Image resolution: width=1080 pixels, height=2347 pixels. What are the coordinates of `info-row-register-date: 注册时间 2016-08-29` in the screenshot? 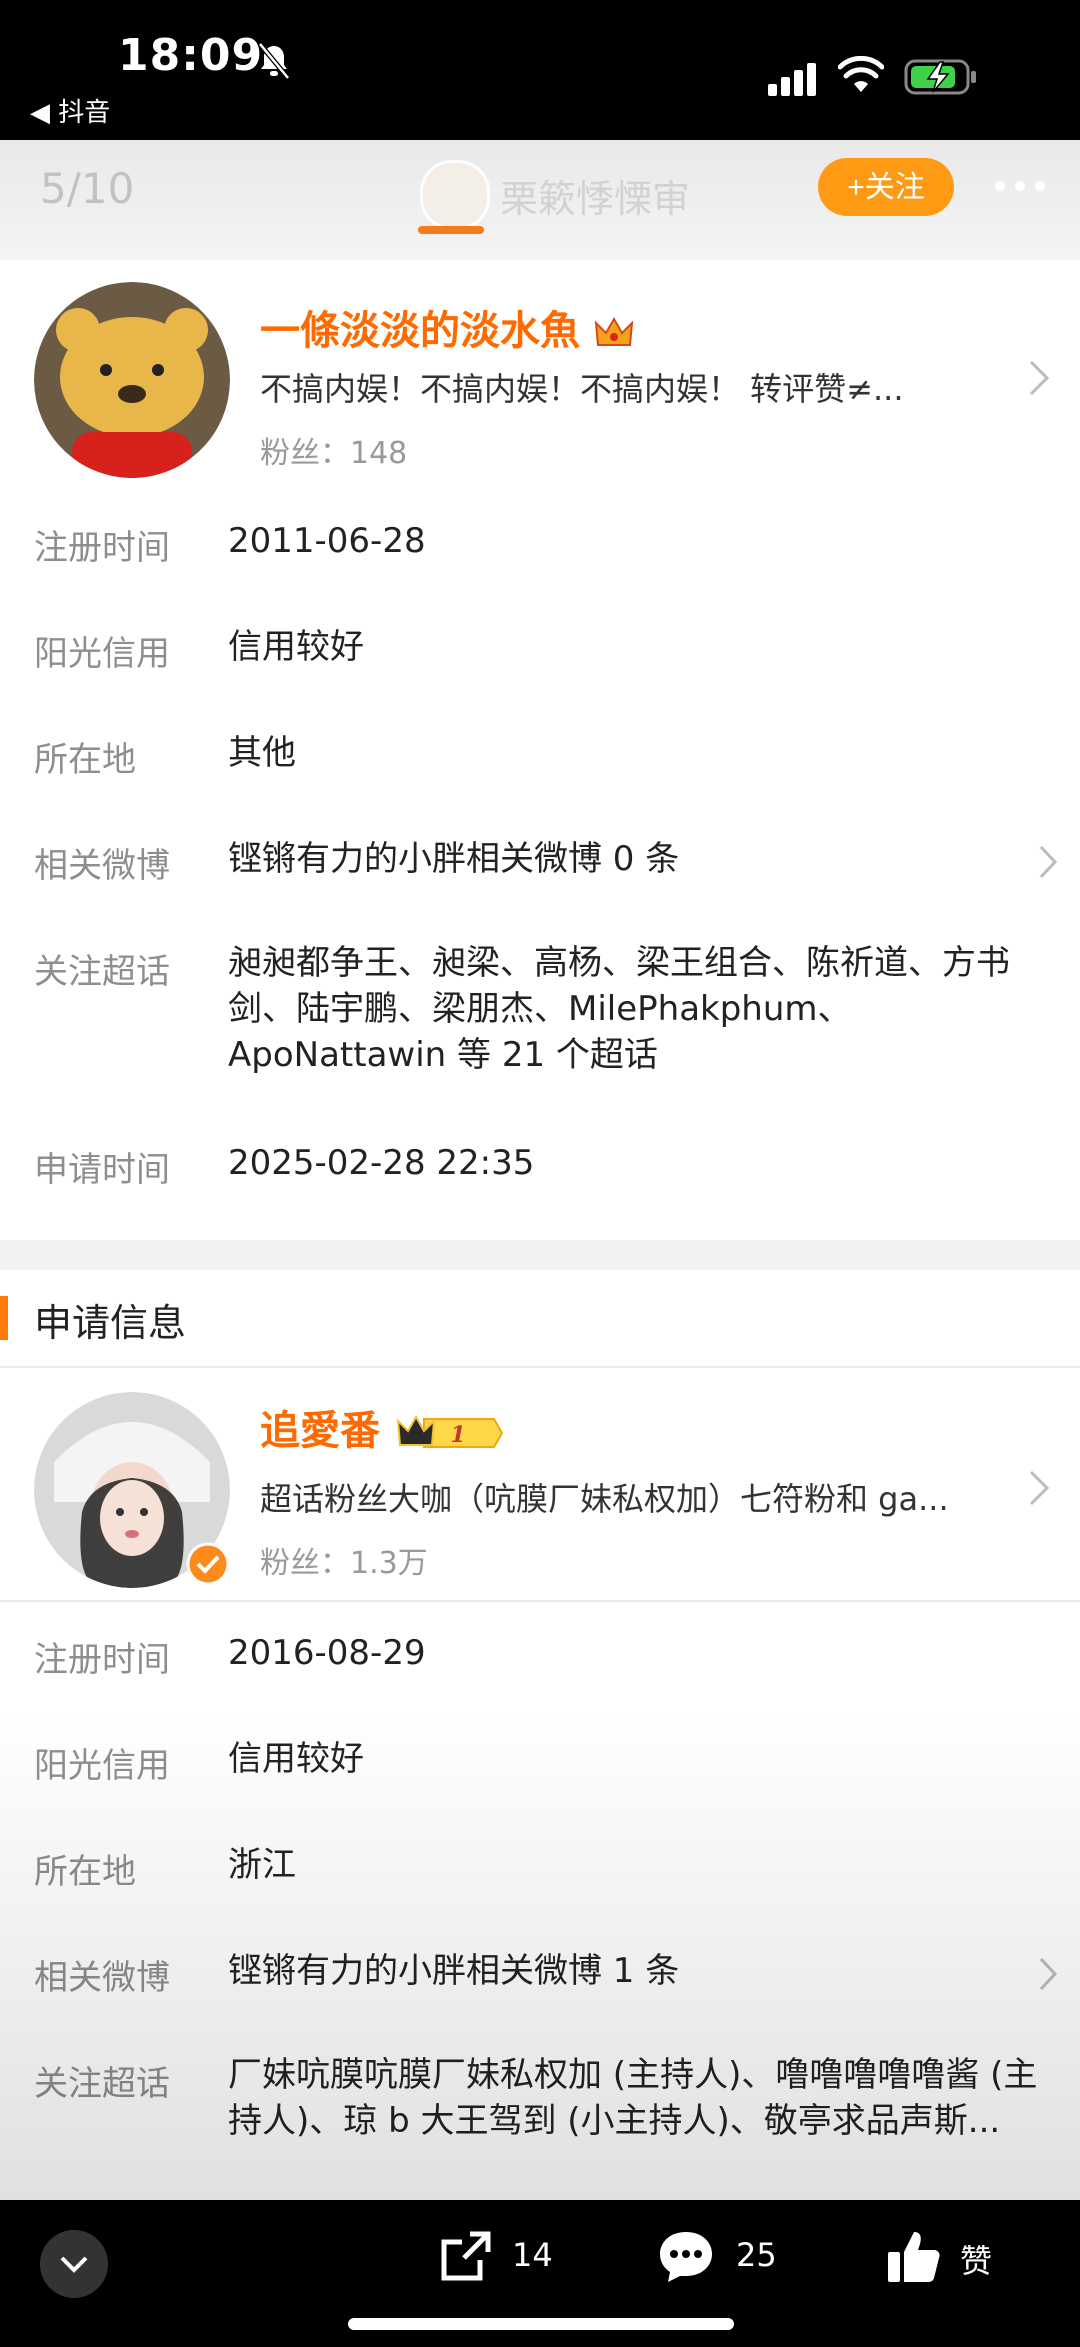 It's located at (540, 1656).